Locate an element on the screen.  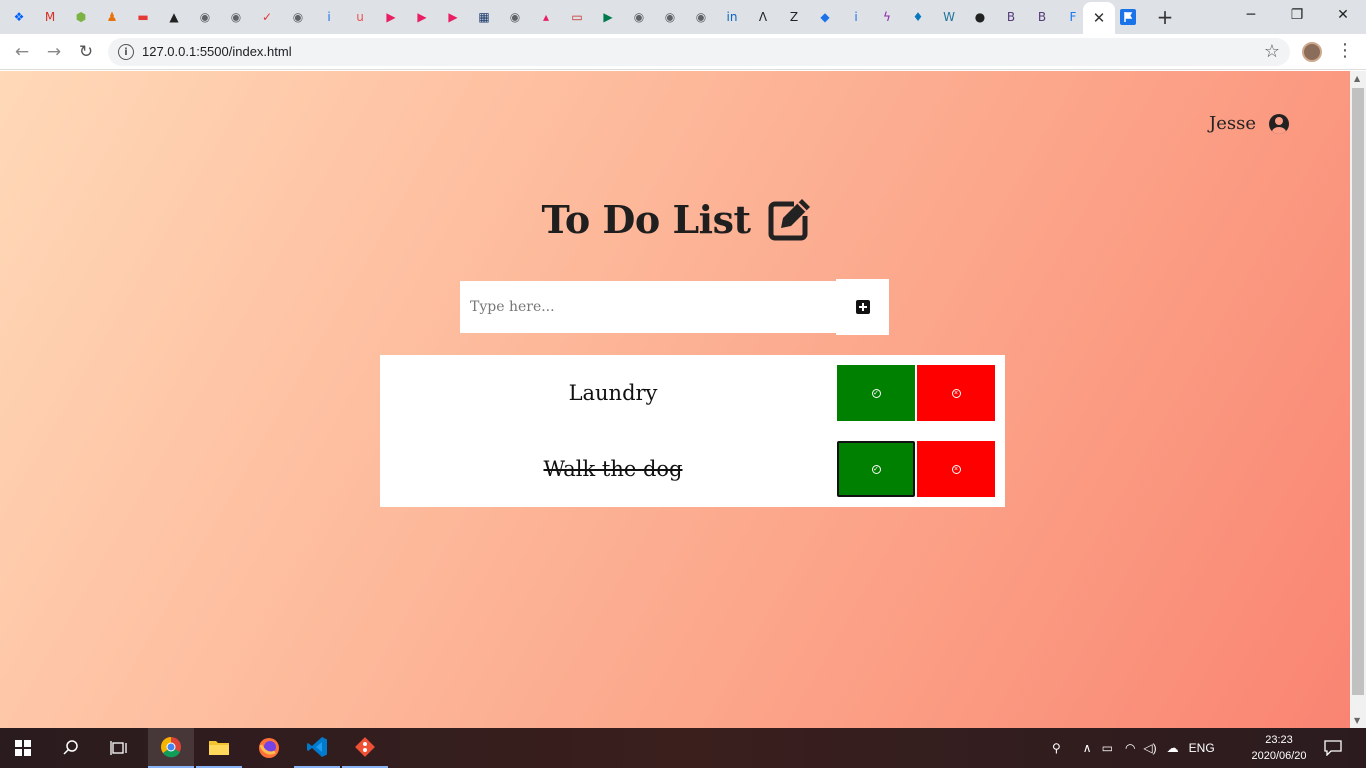
search-icon is located at coordinates (70, 747).